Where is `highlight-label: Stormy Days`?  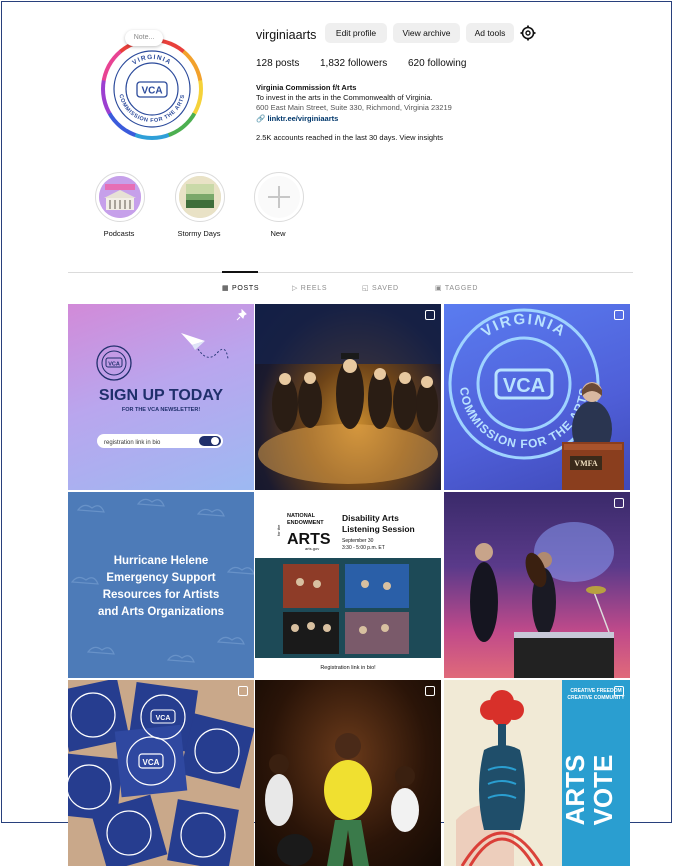
highlight-label: Stormy Days is located at coordinates (199, 233).